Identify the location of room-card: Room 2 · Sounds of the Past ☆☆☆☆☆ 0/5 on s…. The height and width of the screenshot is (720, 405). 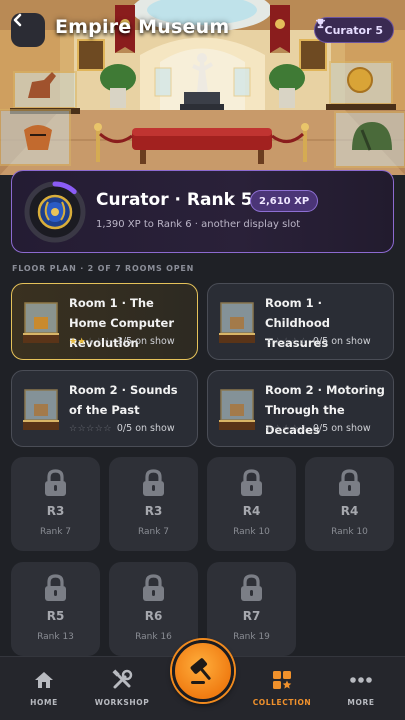
(104, 408).